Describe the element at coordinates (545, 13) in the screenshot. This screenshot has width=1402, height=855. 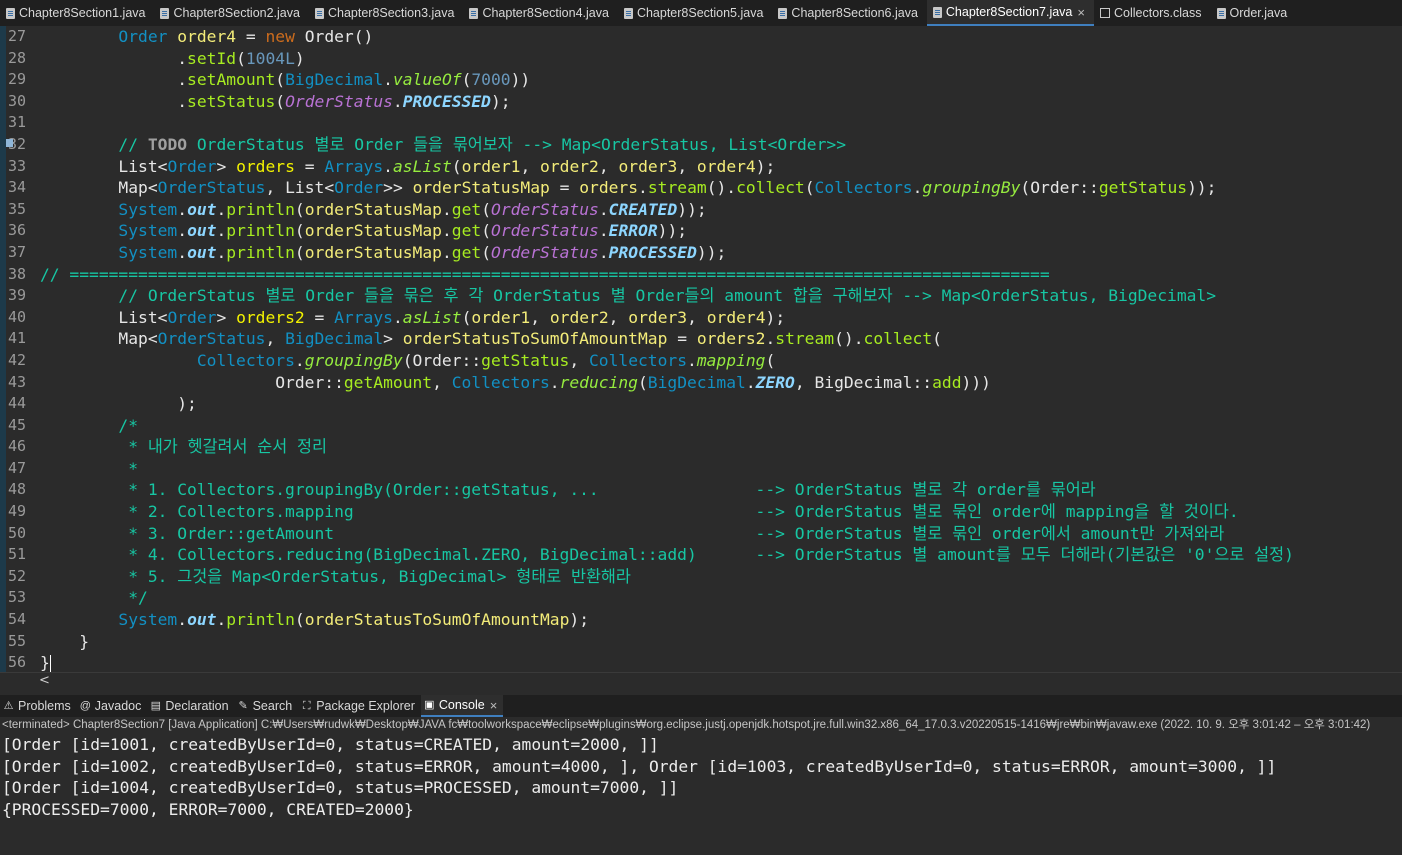
I see `editor-tab-label: Chapter8Section4.java` at that location.